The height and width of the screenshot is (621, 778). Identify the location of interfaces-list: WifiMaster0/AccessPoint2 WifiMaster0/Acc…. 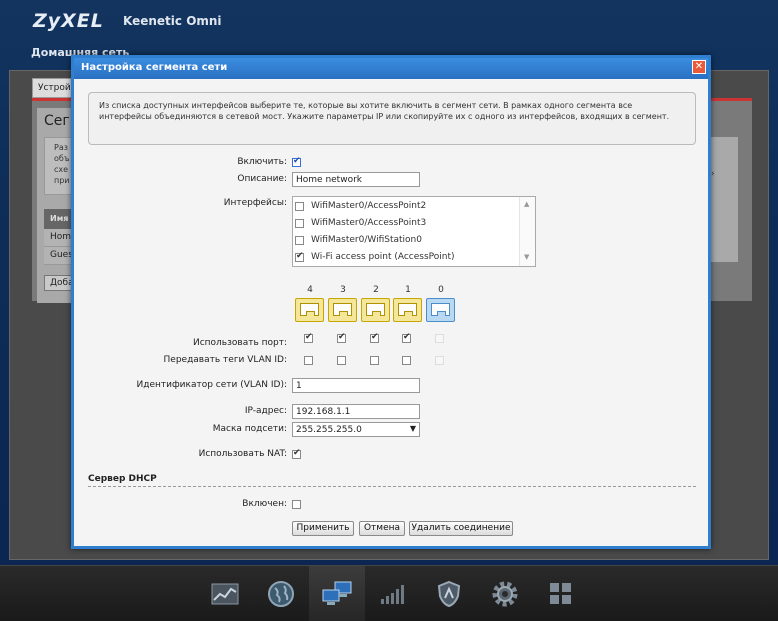
(414, 231).